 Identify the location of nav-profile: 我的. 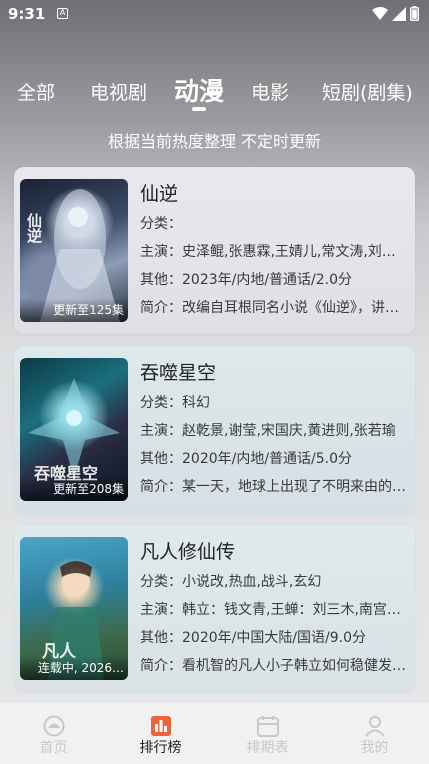
(374, 733).